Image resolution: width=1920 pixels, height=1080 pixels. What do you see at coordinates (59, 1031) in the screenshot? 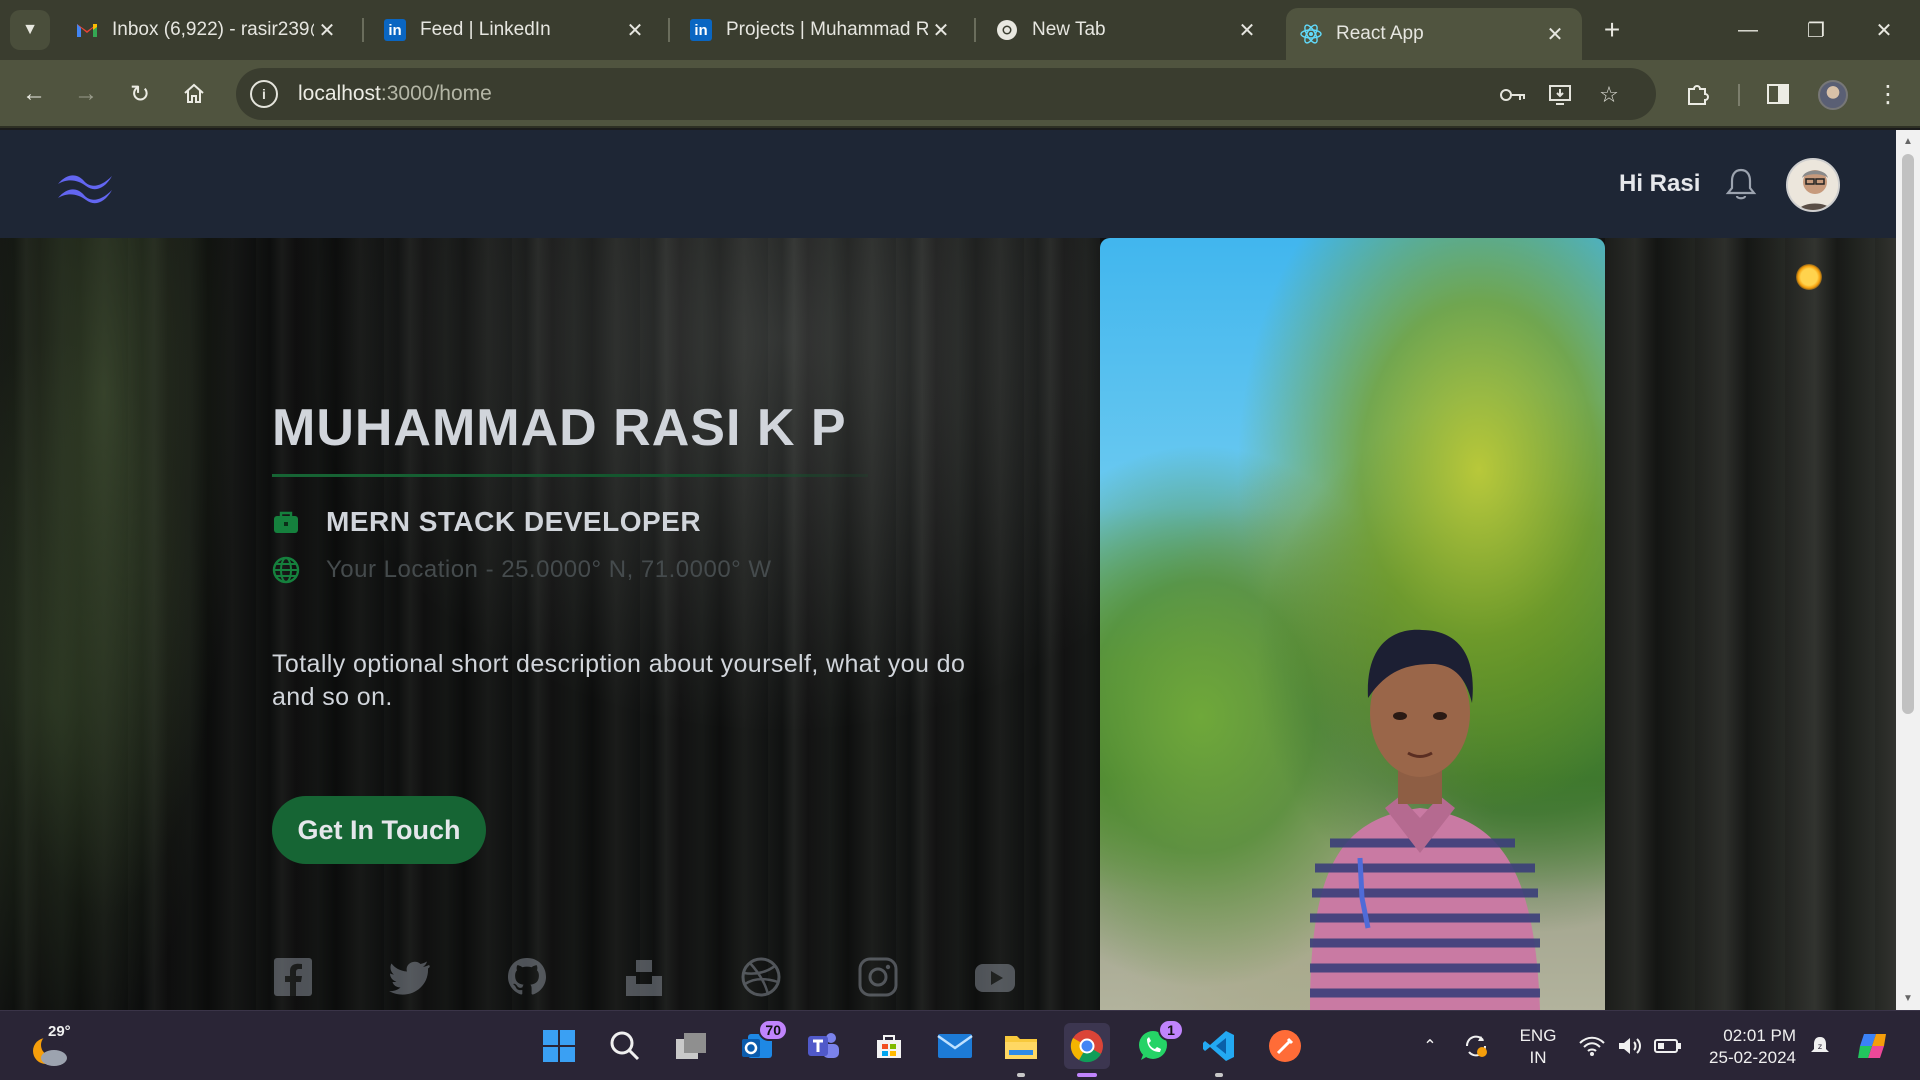
I see `weather-temperature: 29°` at bounding box center [59, 1031].